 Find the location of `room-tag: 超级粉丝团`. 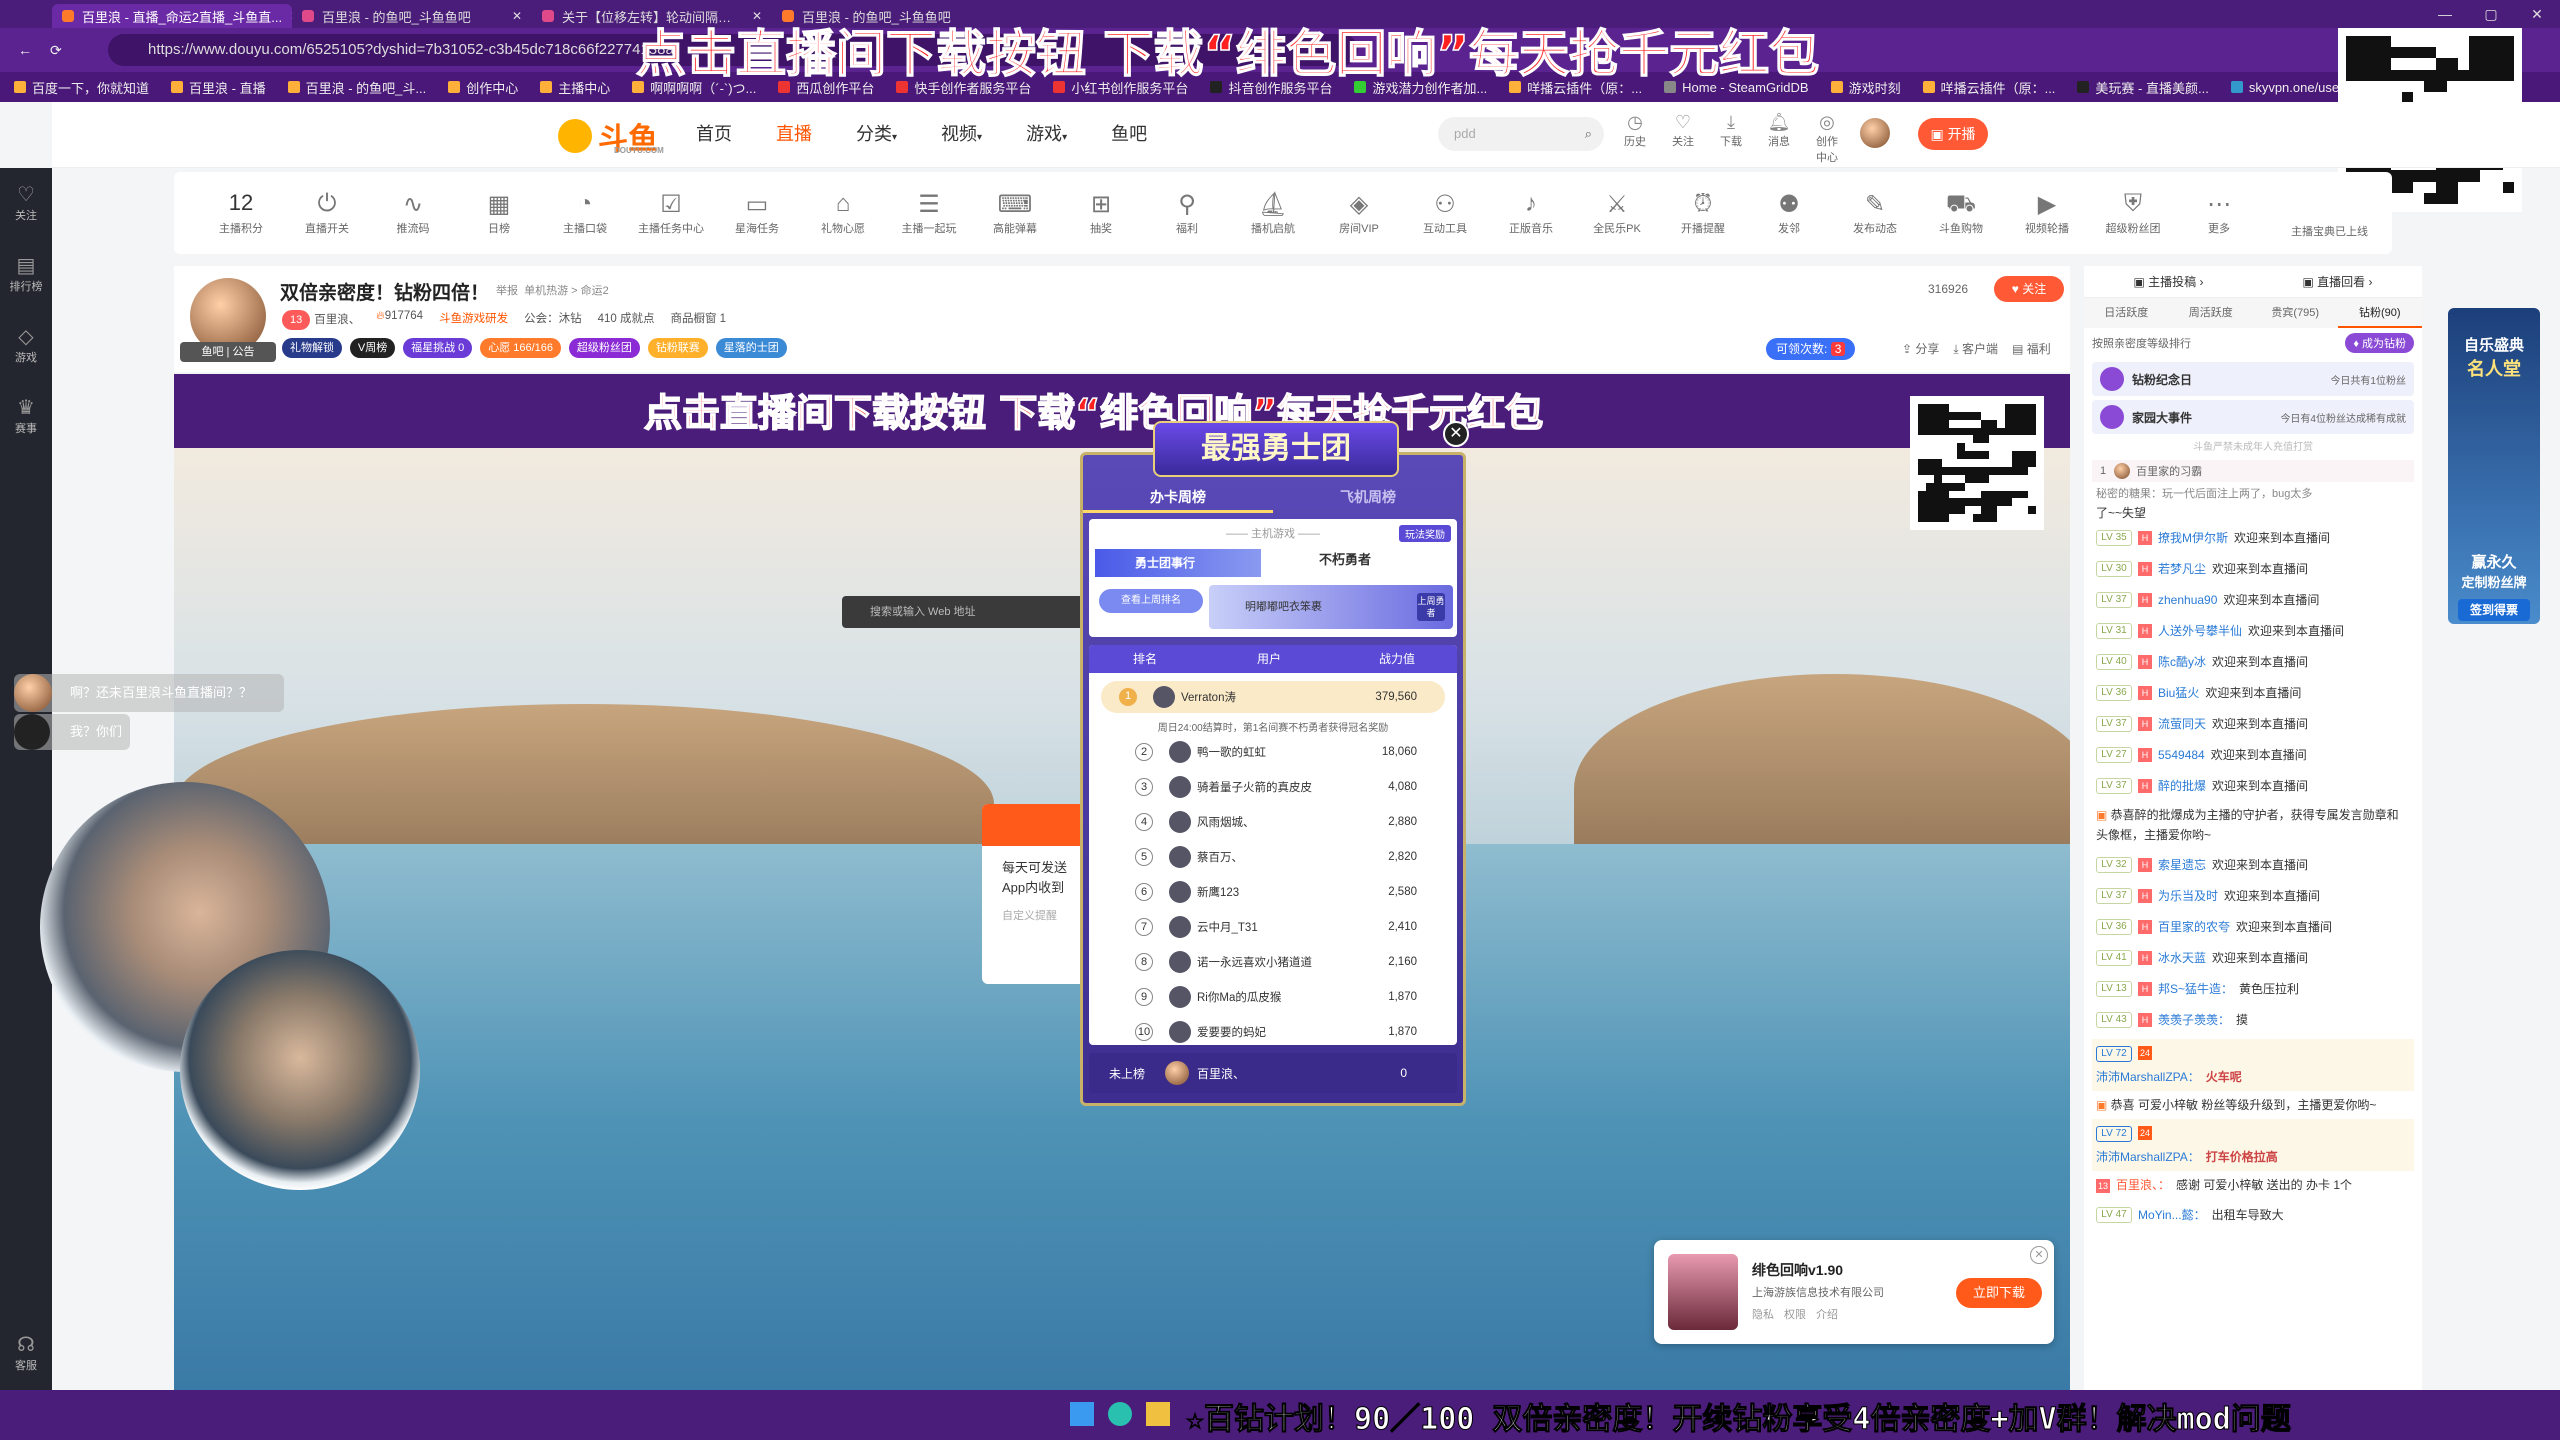

room-tag: 超级粉丝团 is located at coordinates (604, 348).